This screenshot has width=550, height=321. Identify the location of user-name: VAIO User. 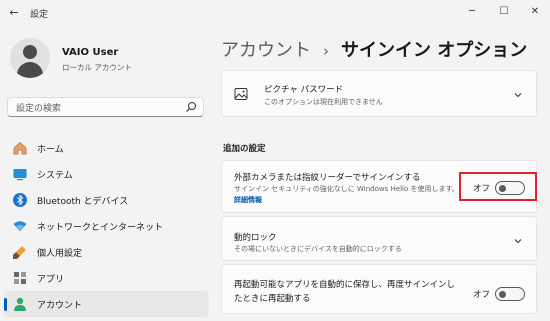
(90, 52).